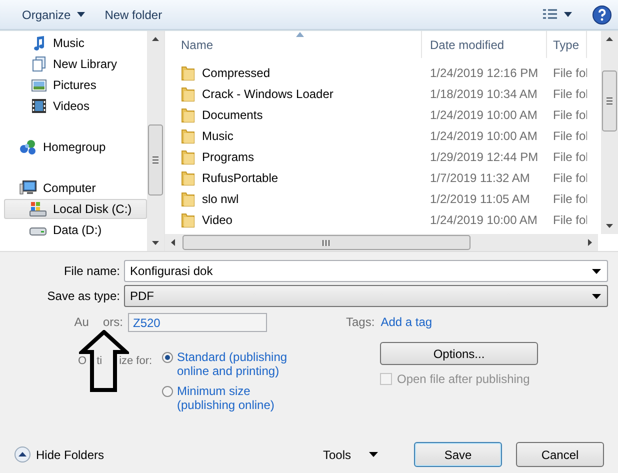  I want to click on date-cell-text: 1/18/2019 10:34 AM, so click(483, 93).